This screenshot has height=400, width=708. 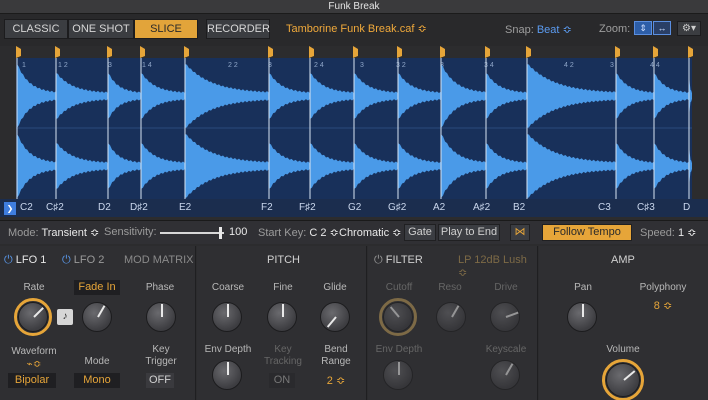 I want to click on coarse-label: Coarse, so click(x=228, y=287).